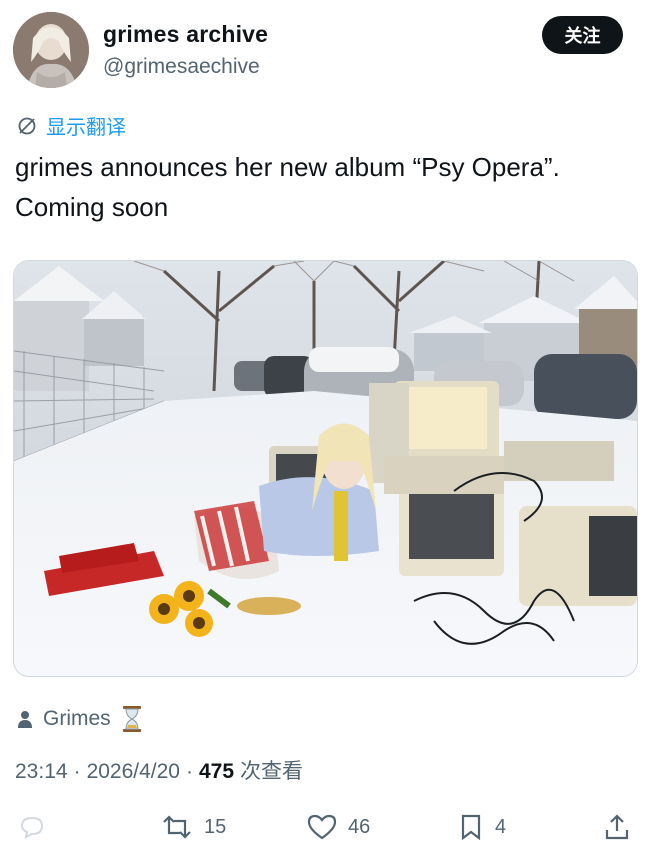 This screenshot has height=860, width=650. I want to click on avatar, so click(51, 50).